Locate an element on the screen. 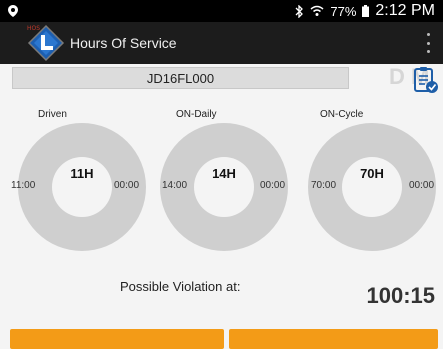  app-logo-icon: HOS is located at coordinates (46, 43).